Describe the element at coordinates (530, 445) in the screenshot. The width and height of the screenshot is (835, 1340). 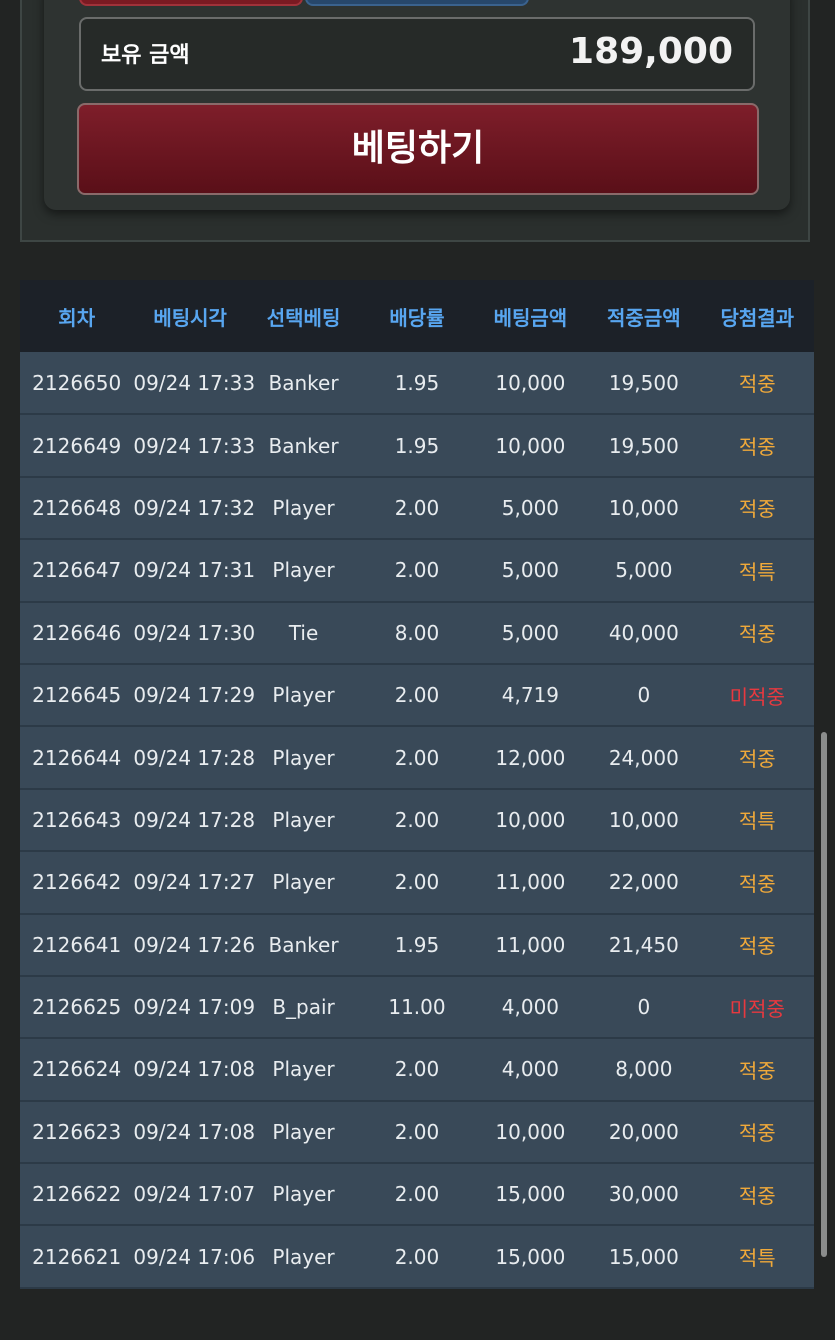
I see `bet-amount-cell: 10,000` at that location.